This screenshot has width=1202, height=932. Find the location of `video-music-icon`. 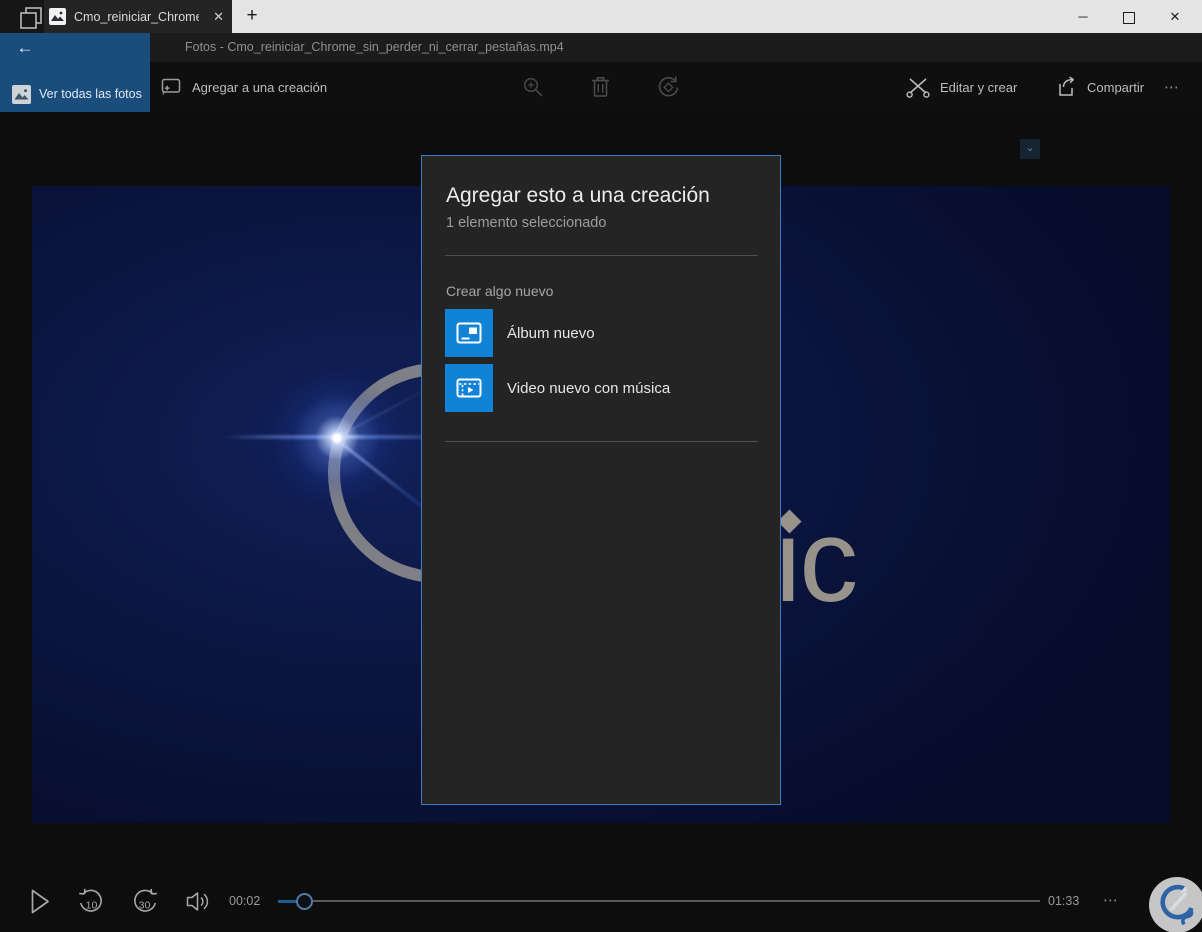

video-music-icon is located at coordinates (469, 388).